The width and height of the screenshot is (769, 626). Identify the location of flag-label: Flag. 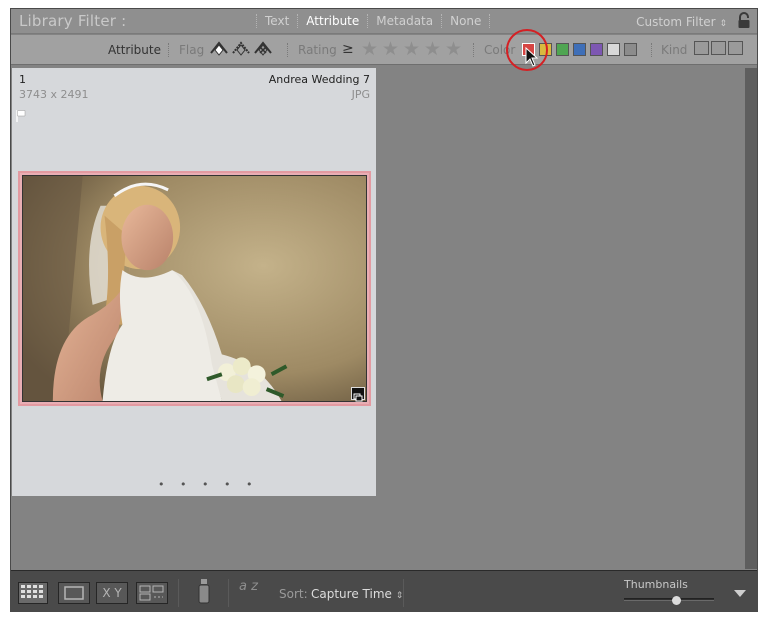
(192, 50).